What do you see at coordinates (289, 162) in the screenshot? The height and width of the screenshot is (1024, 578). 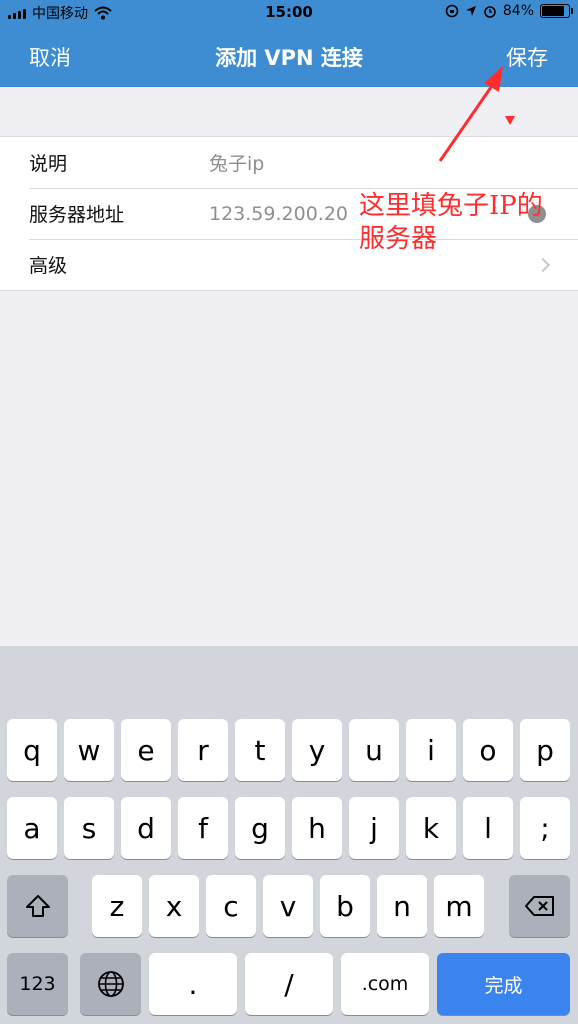 I see `description-row: 说明 兔子ip` at bounding box center [289, 162].